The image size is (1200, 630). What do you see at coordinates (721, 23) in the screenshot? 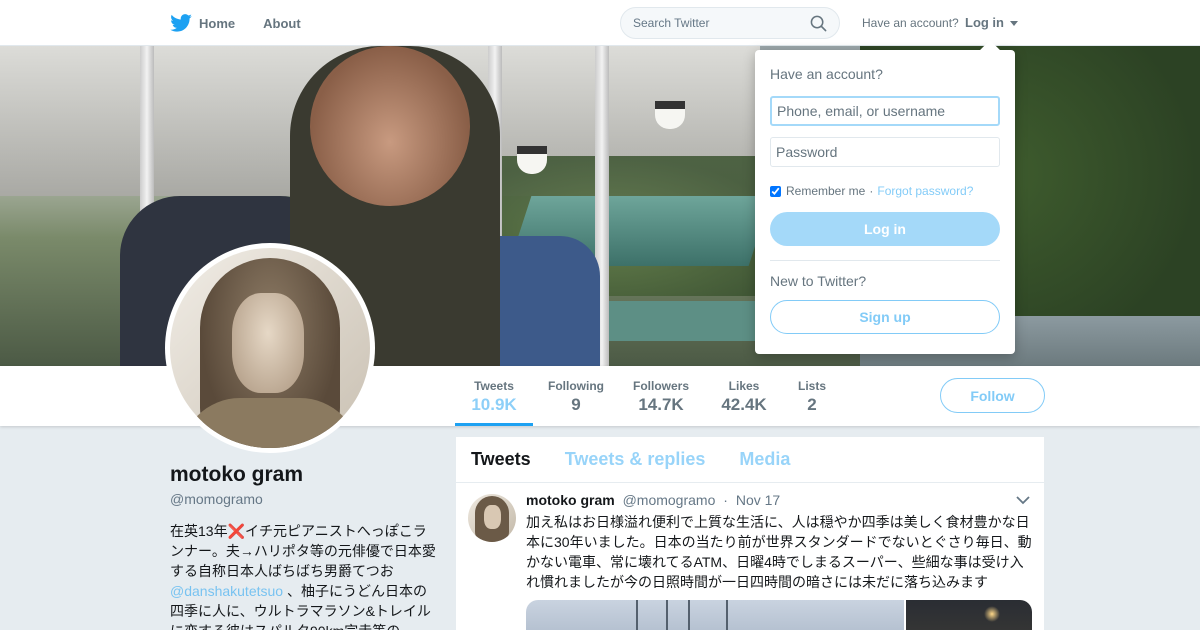
I see `search-input` at bounding box center [721, 23].